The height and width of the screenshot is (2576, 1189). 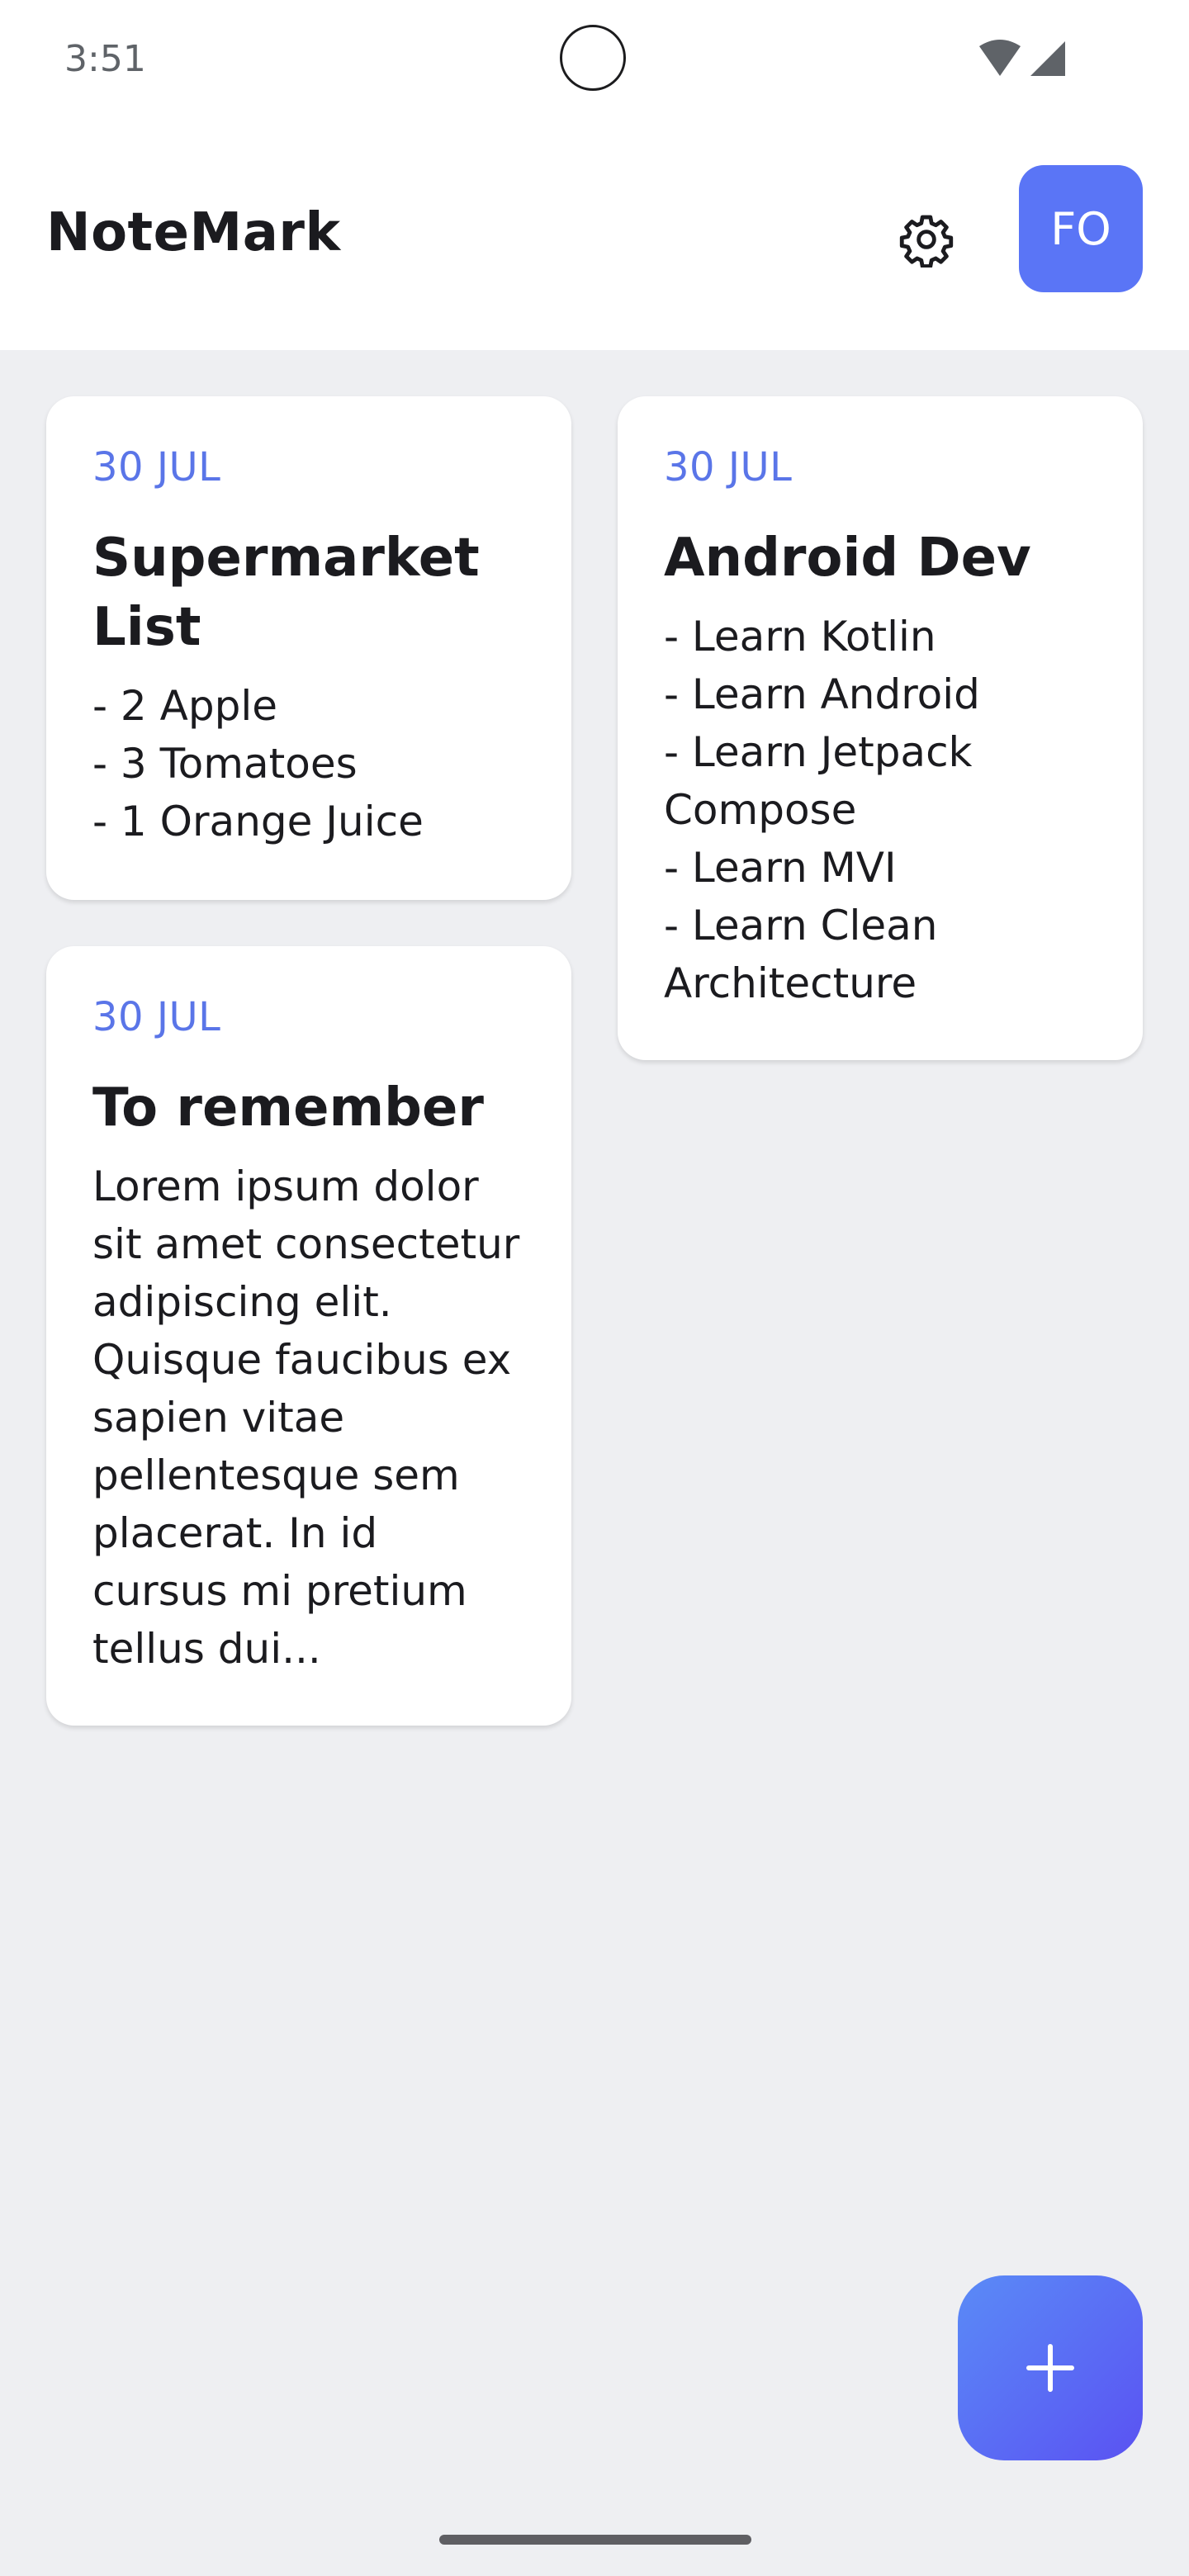 I want to click on gesture-navigation-bar, so click(x=595, y=2540).